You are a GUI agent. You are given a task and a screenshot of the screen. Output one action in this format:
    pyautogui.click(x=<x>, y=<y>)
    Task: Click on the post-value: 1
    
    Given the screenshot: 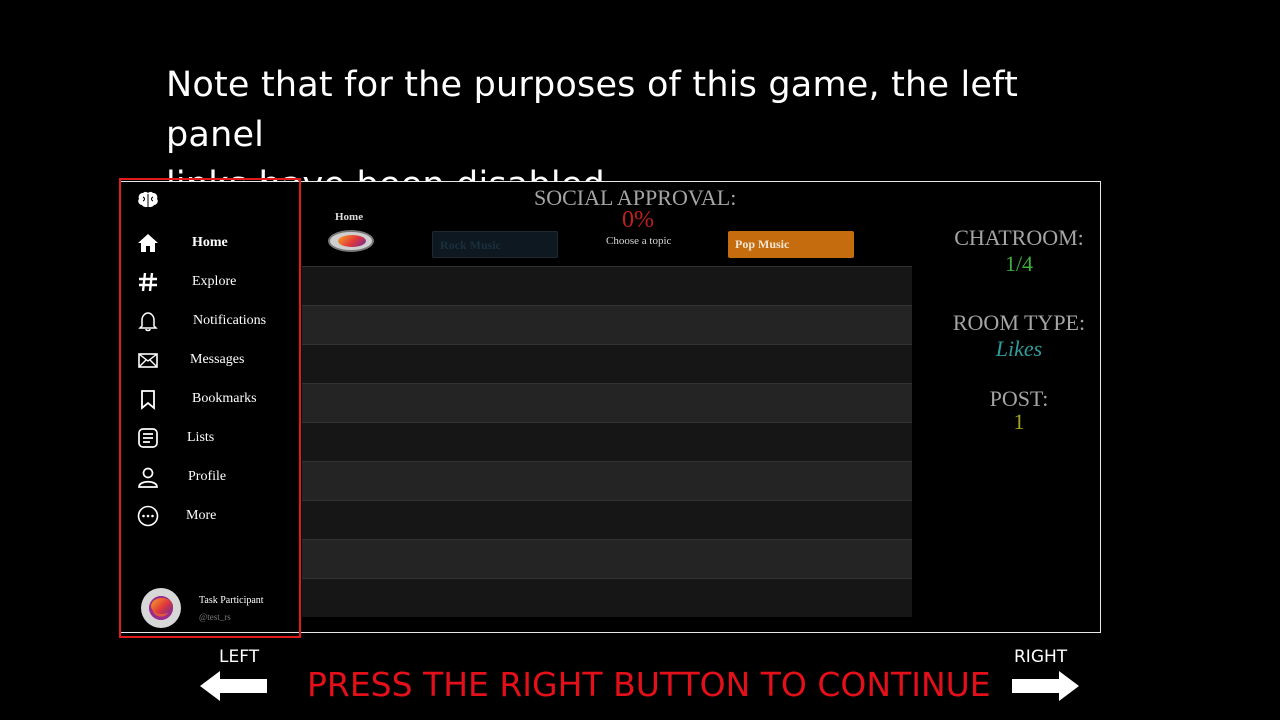 What is the action you would take?
    pyautogui.click(x=1019, y=421)
    